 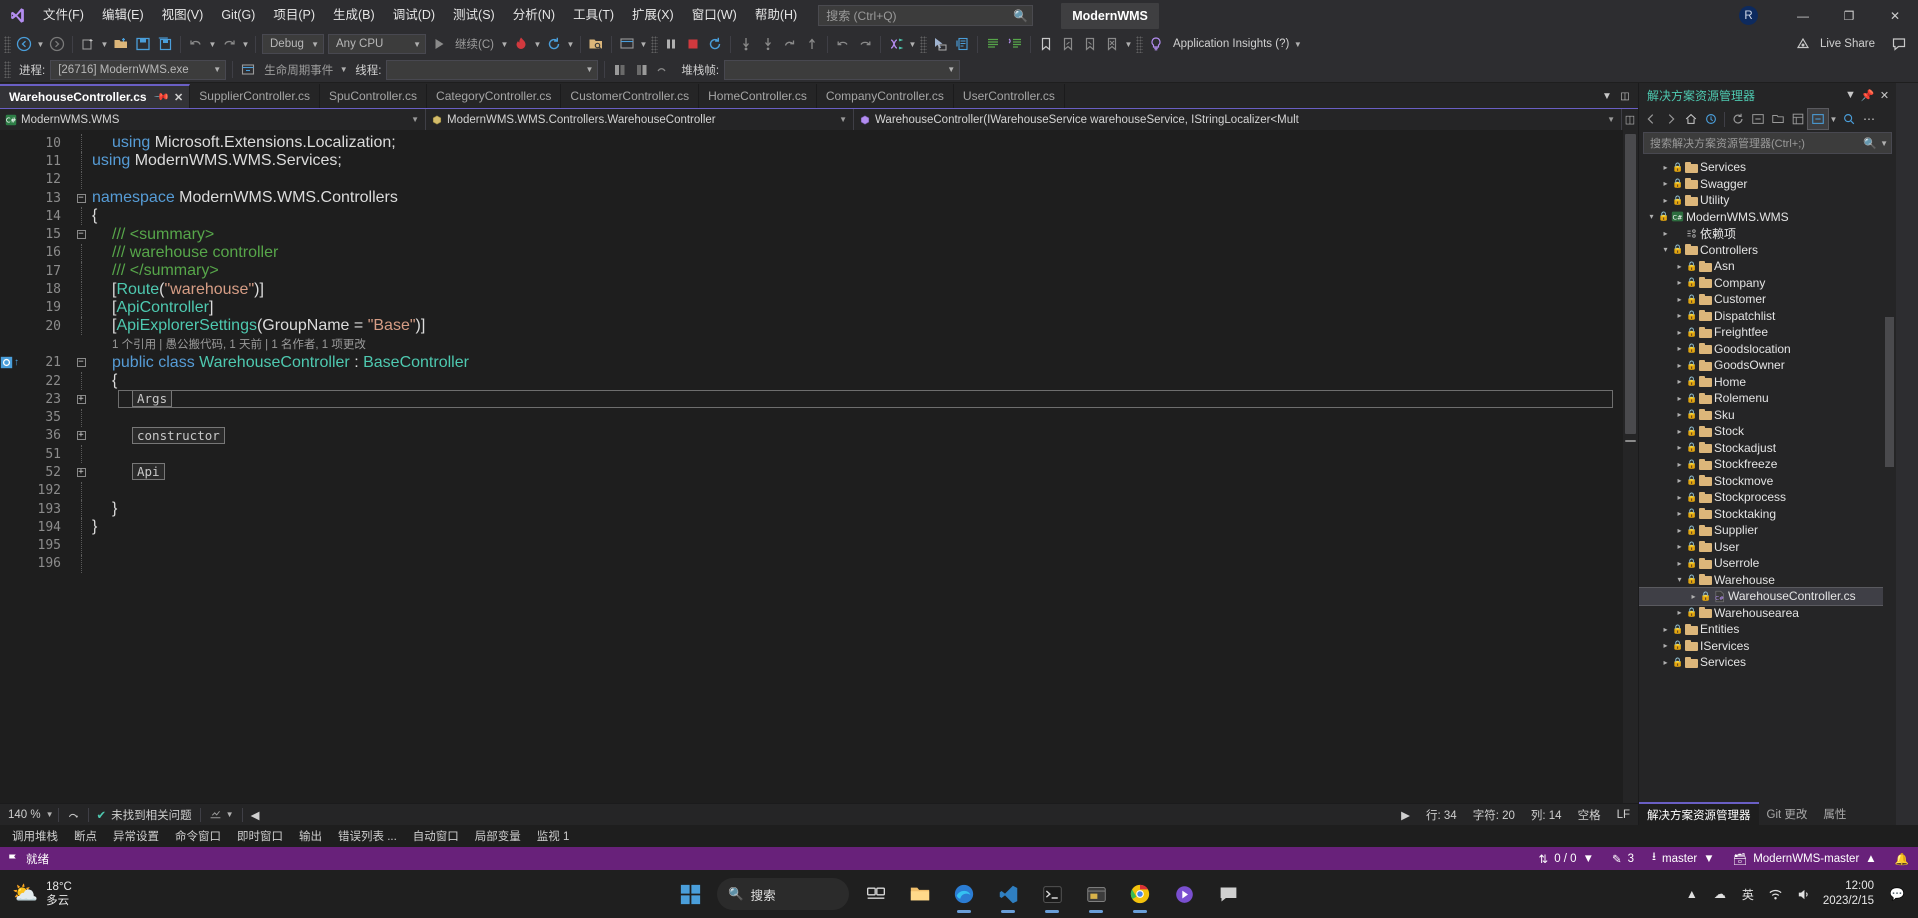 I want to click on menu-extensions: 扩展(X), so click(x=653, y=15).